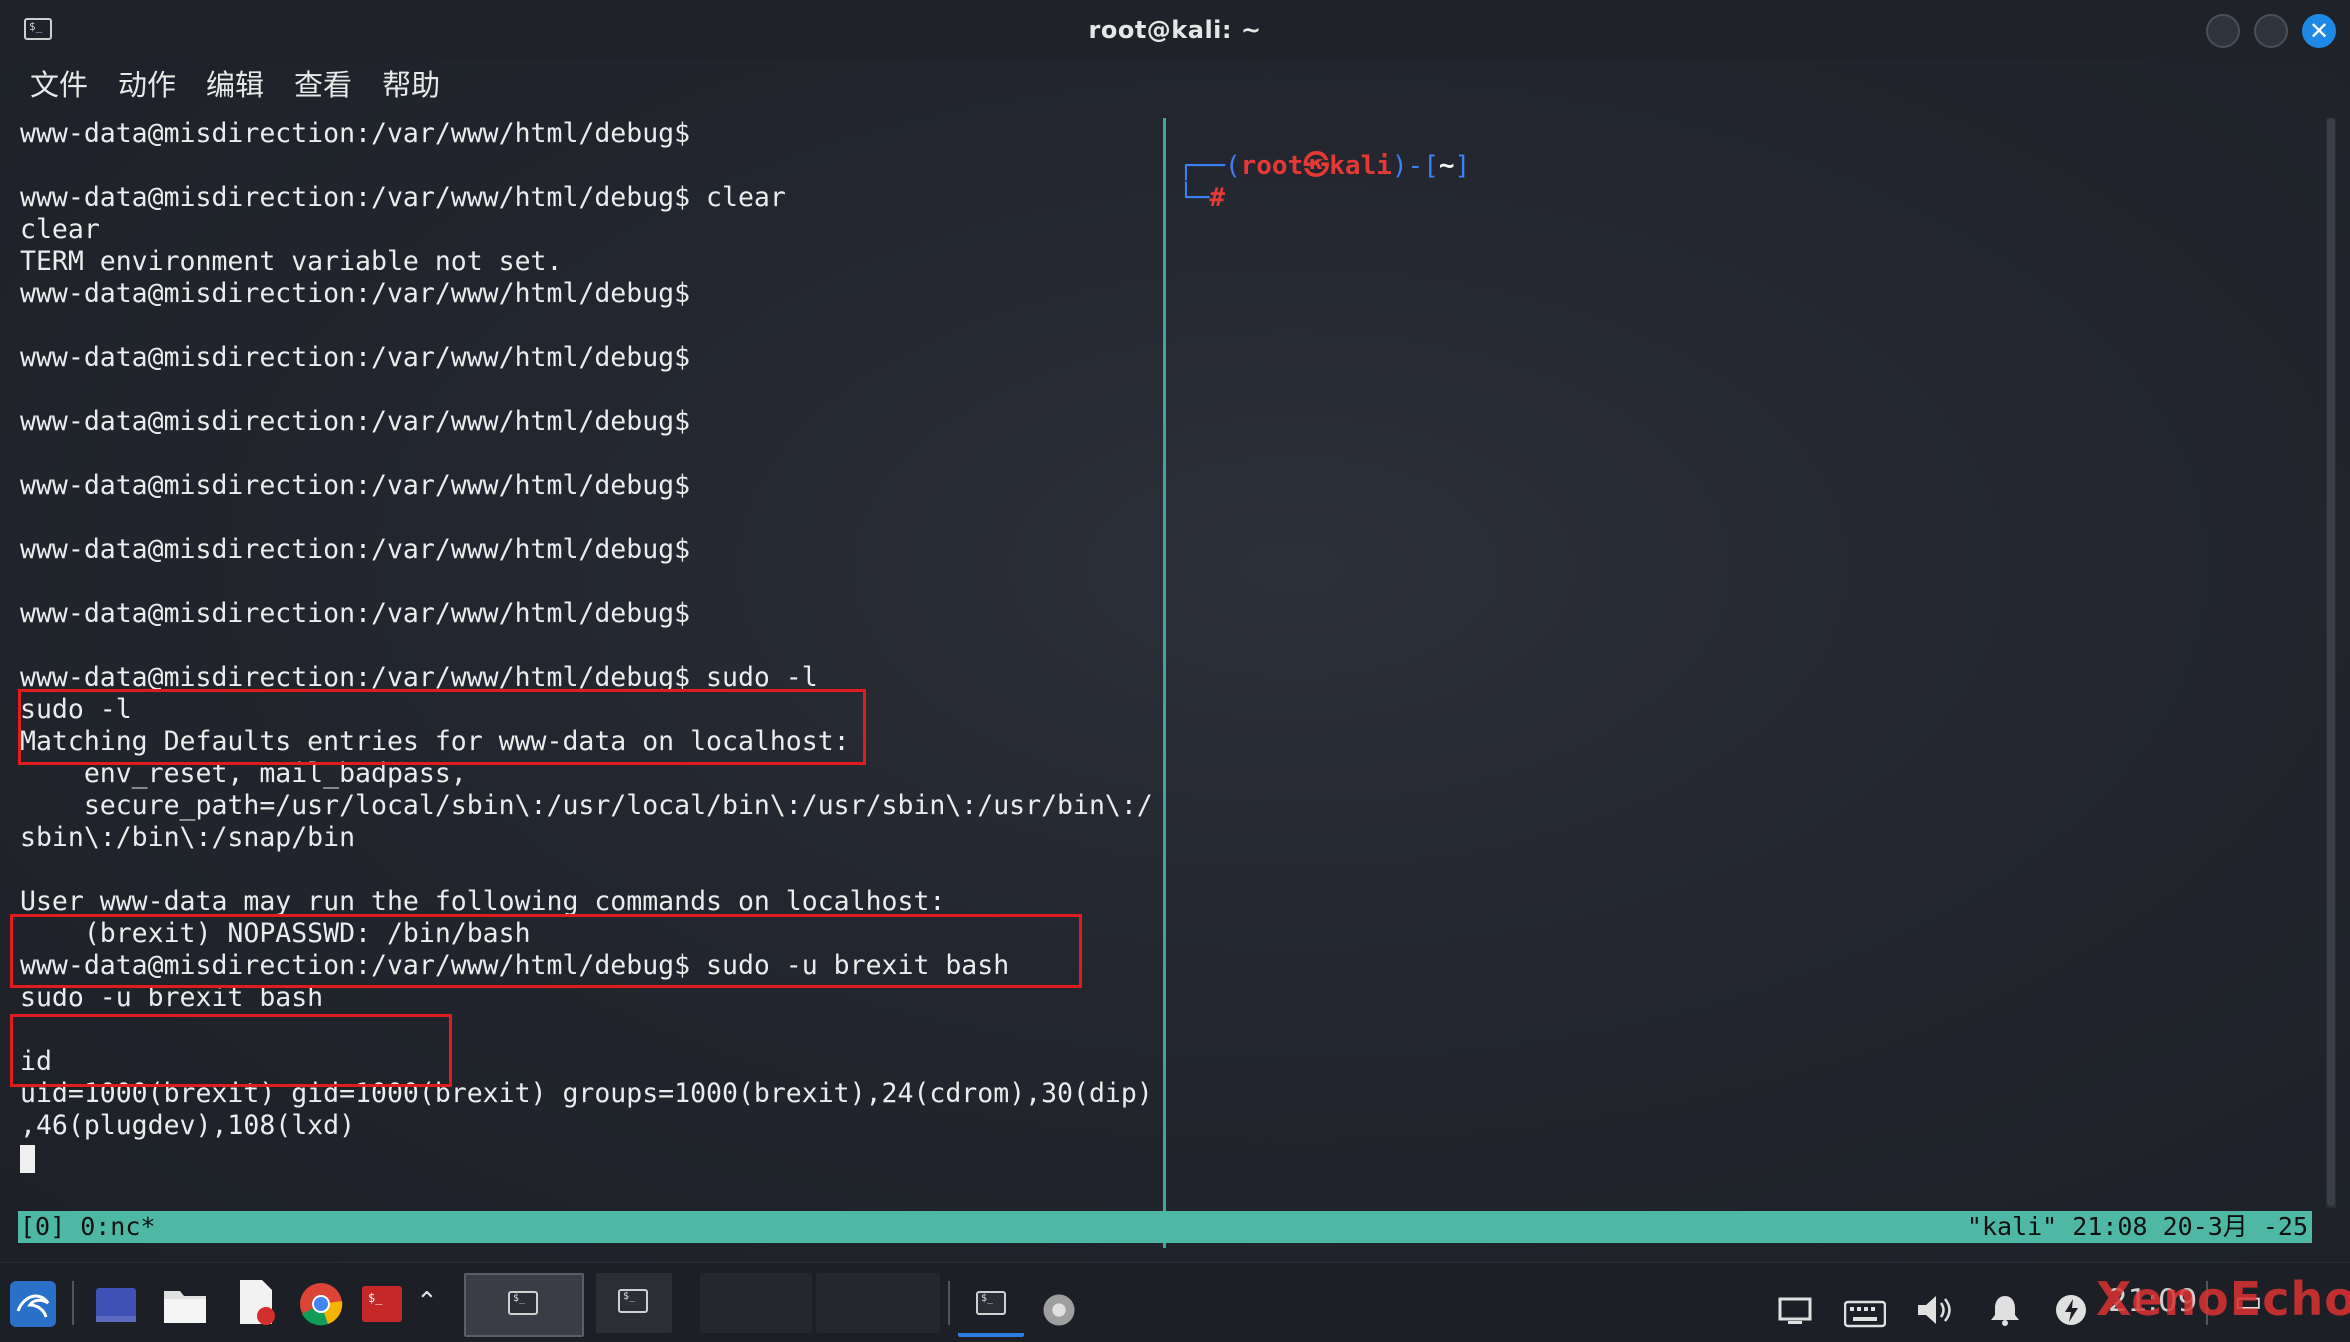 The height and width of the screenshot is (1342, 2350). I want to click on terminal-cursor-line, so click(590, 1158).